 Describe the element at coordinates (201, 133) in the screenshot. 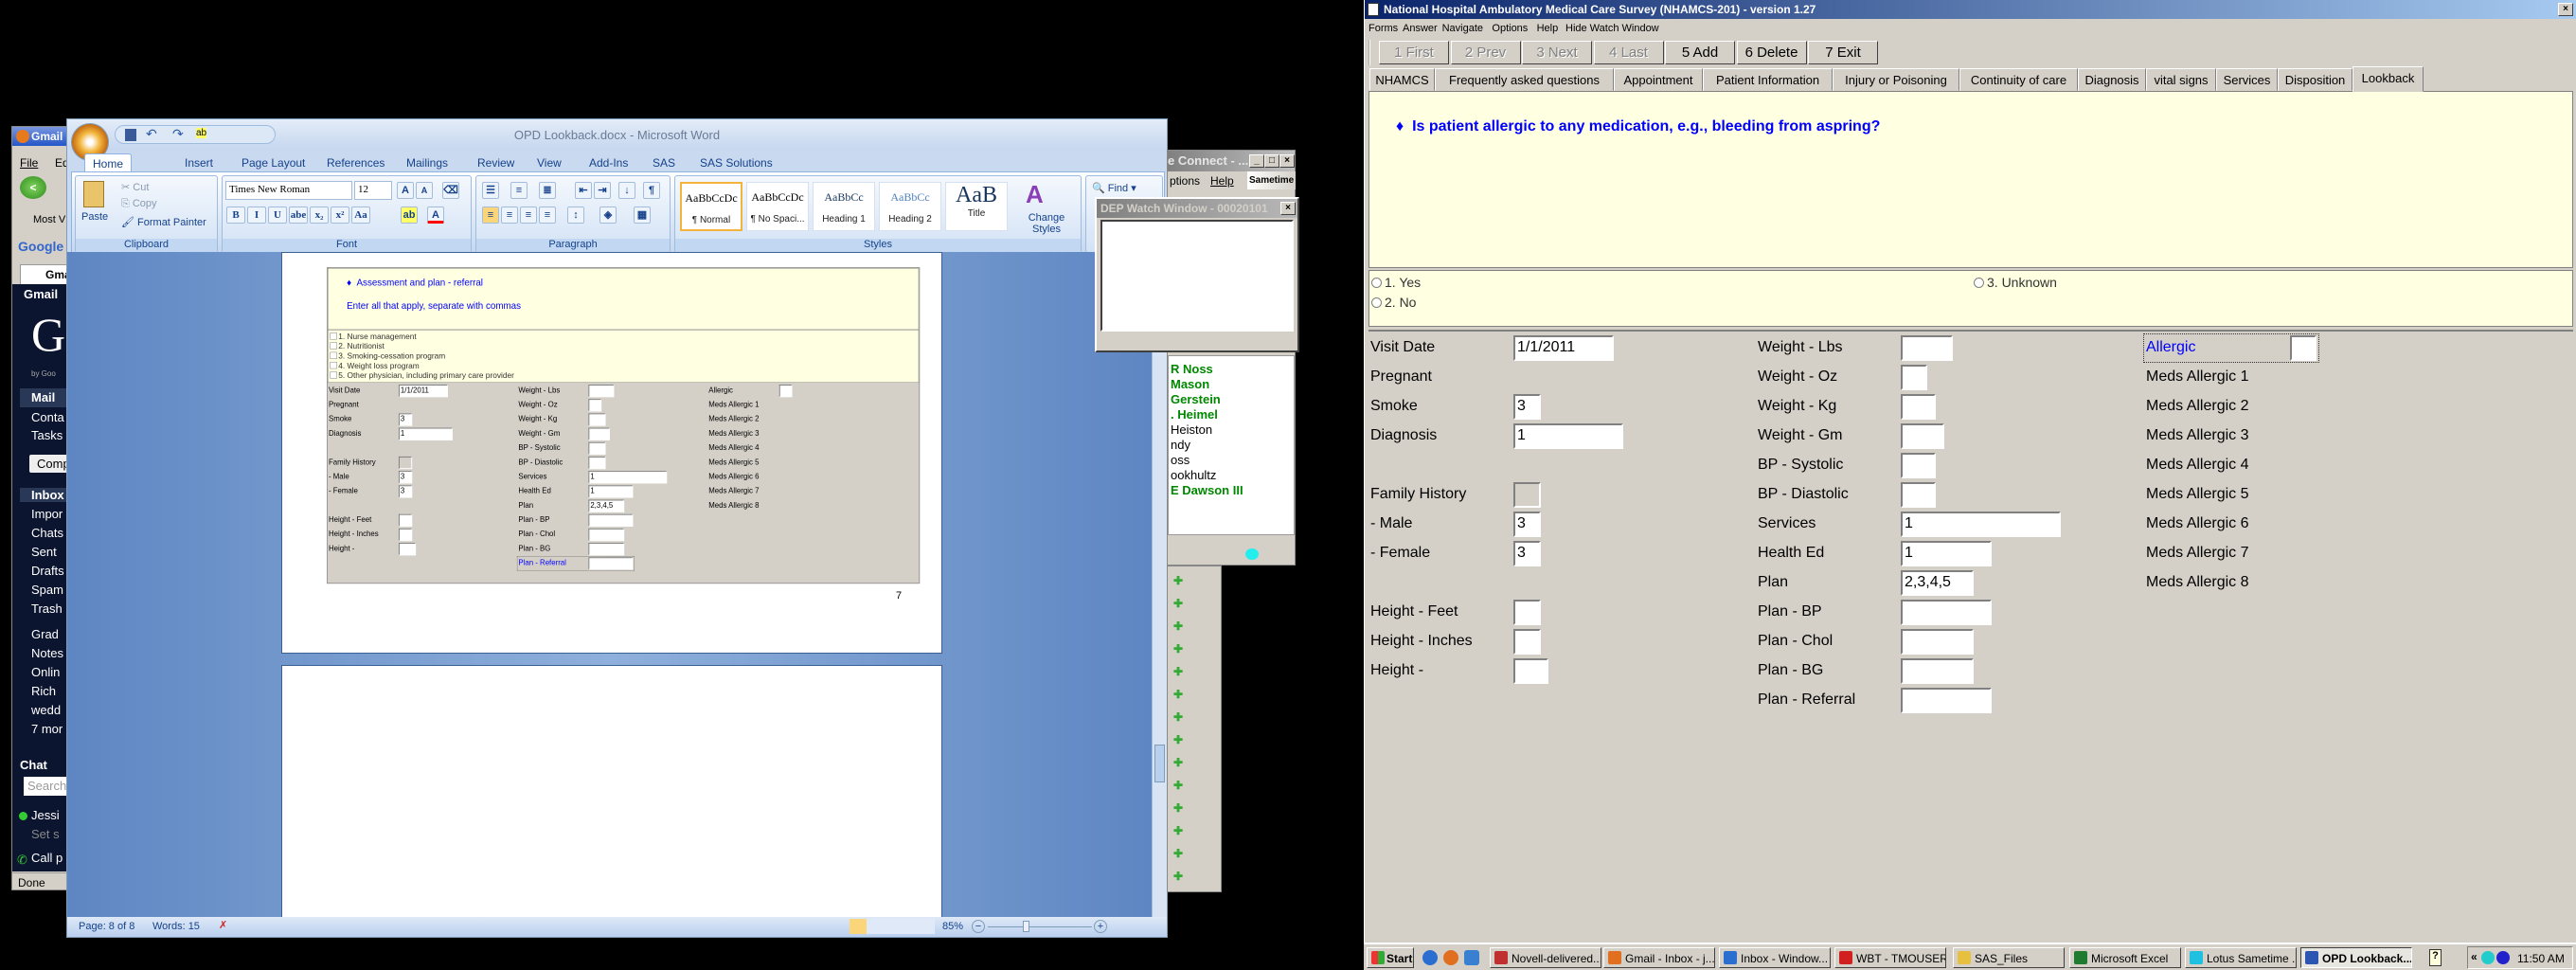

I see `spelling-icon: ab` at that location.